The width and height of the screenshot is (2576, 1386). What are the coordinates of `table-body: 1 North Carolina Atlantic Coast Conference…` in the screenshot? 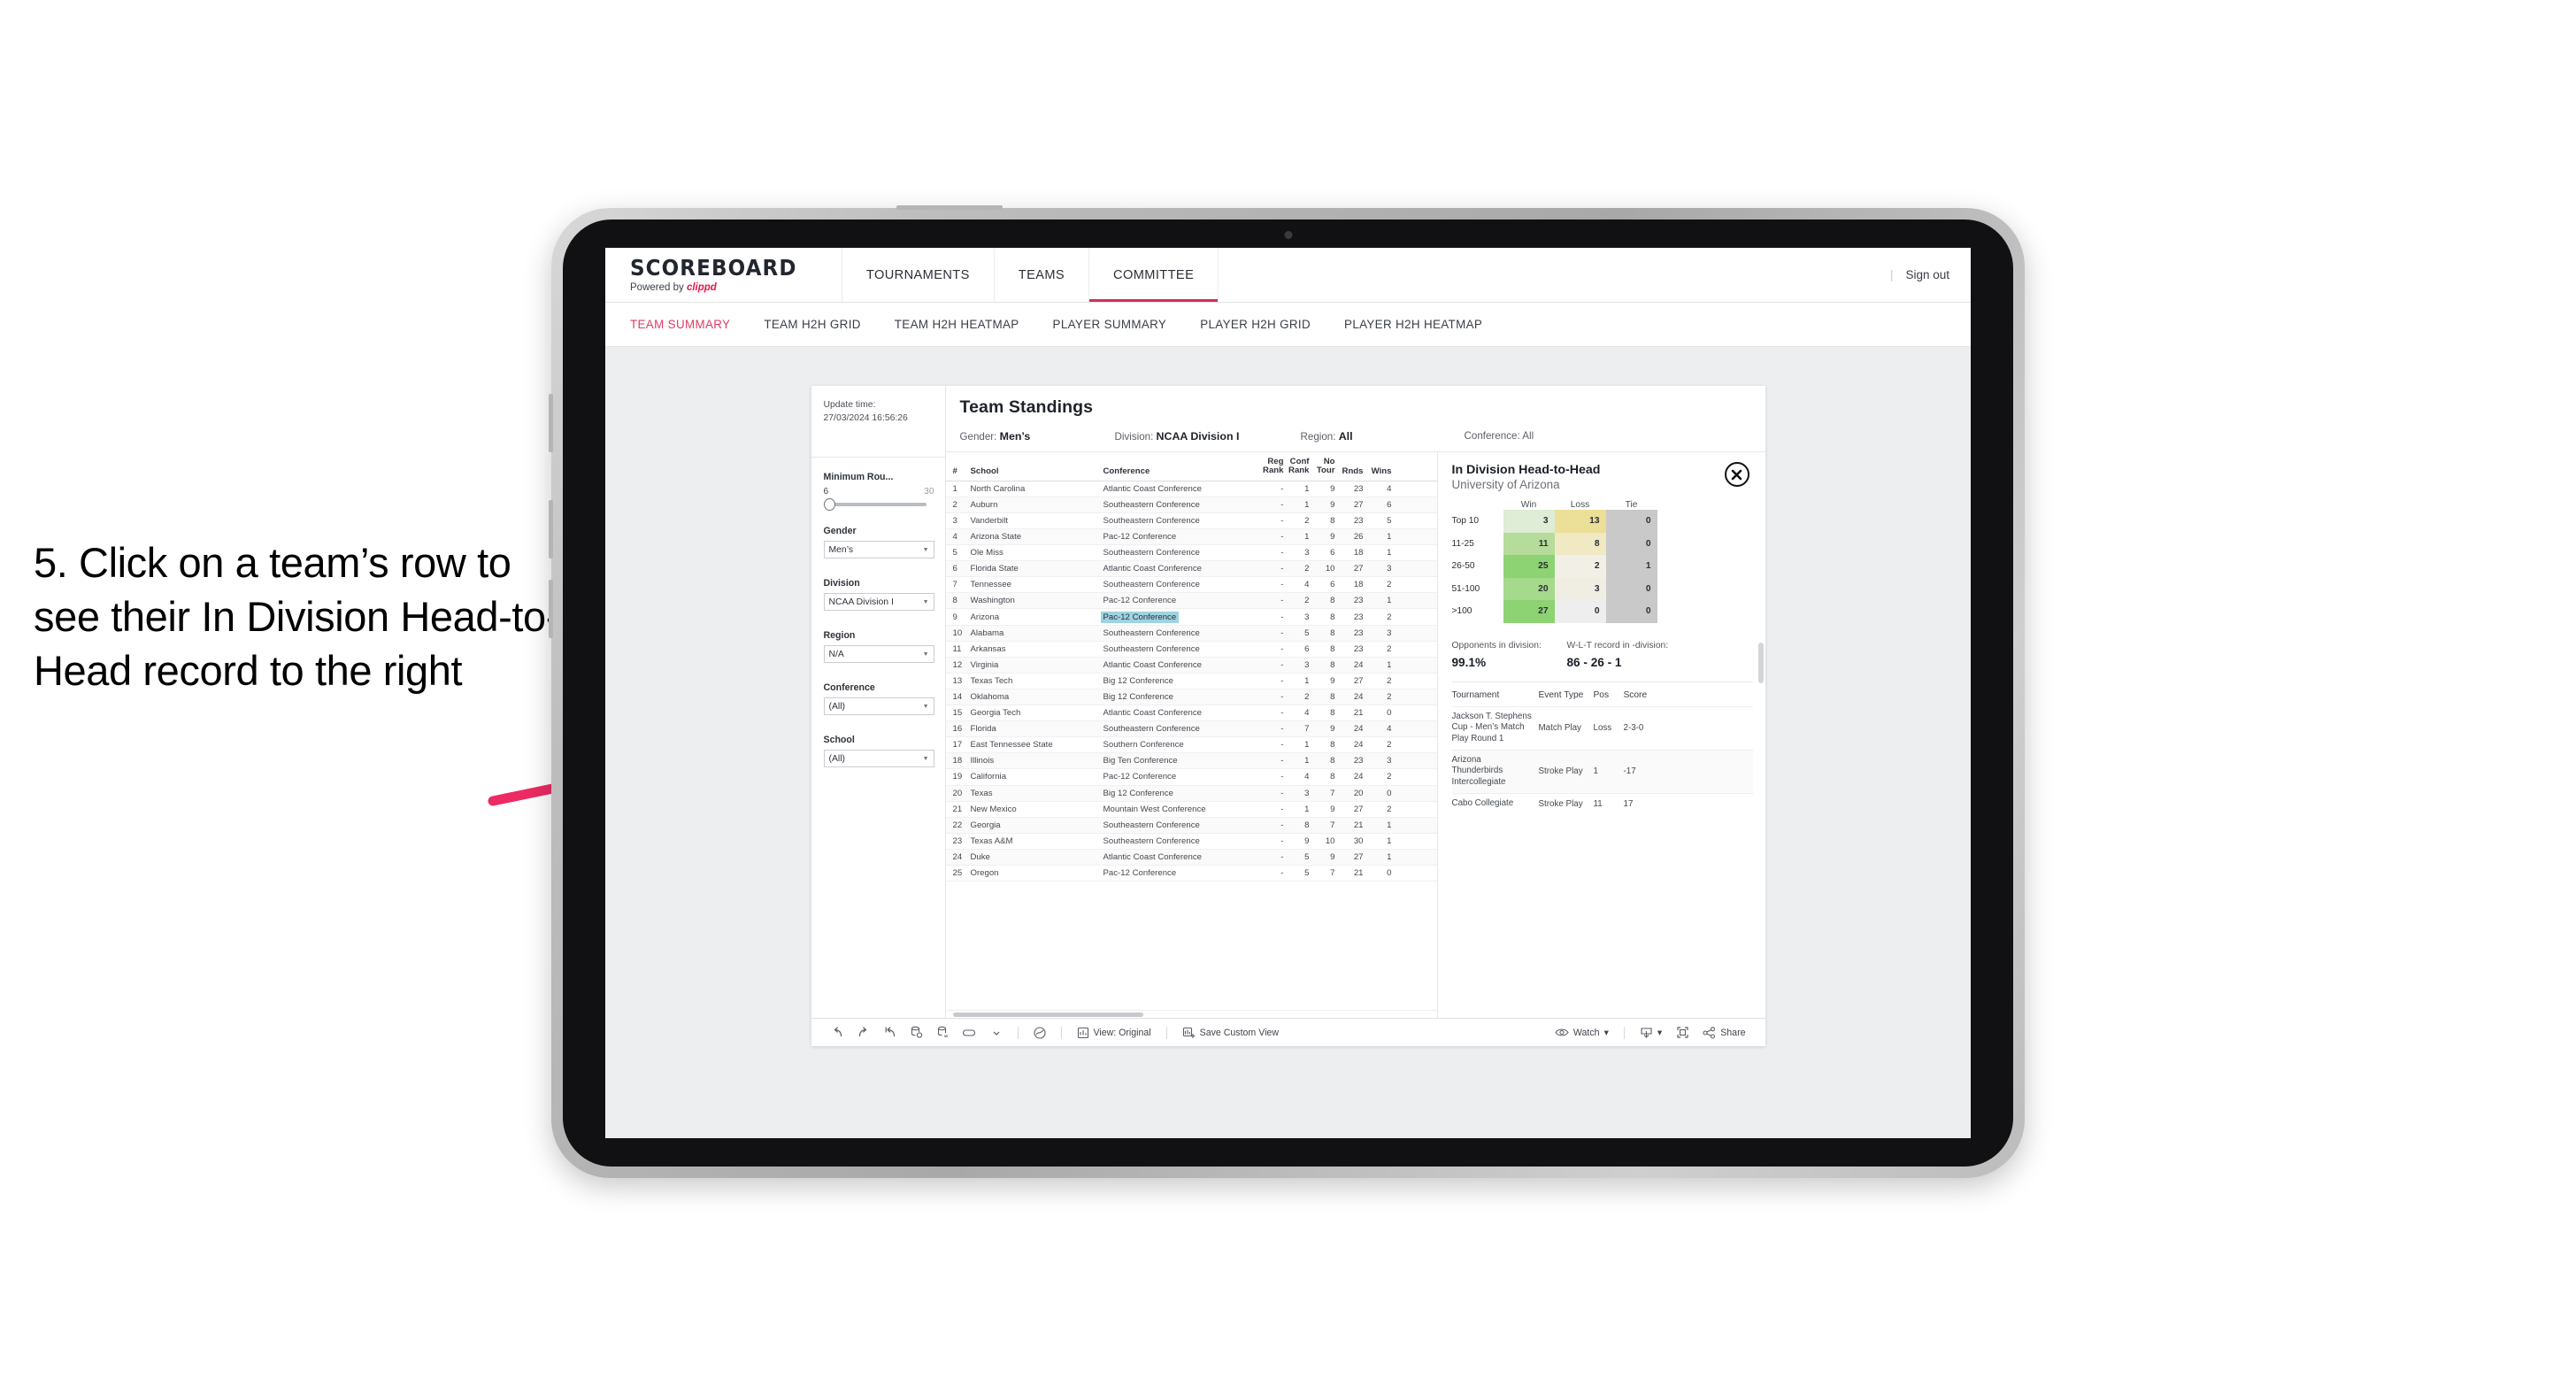 It's located at (1191, 746).